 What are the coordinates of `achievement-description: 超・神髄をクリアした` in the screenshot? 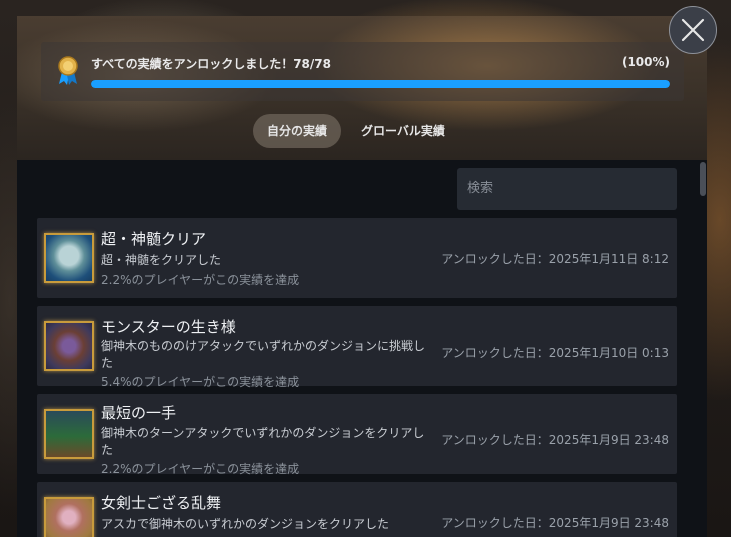 It's located at (161, 260).